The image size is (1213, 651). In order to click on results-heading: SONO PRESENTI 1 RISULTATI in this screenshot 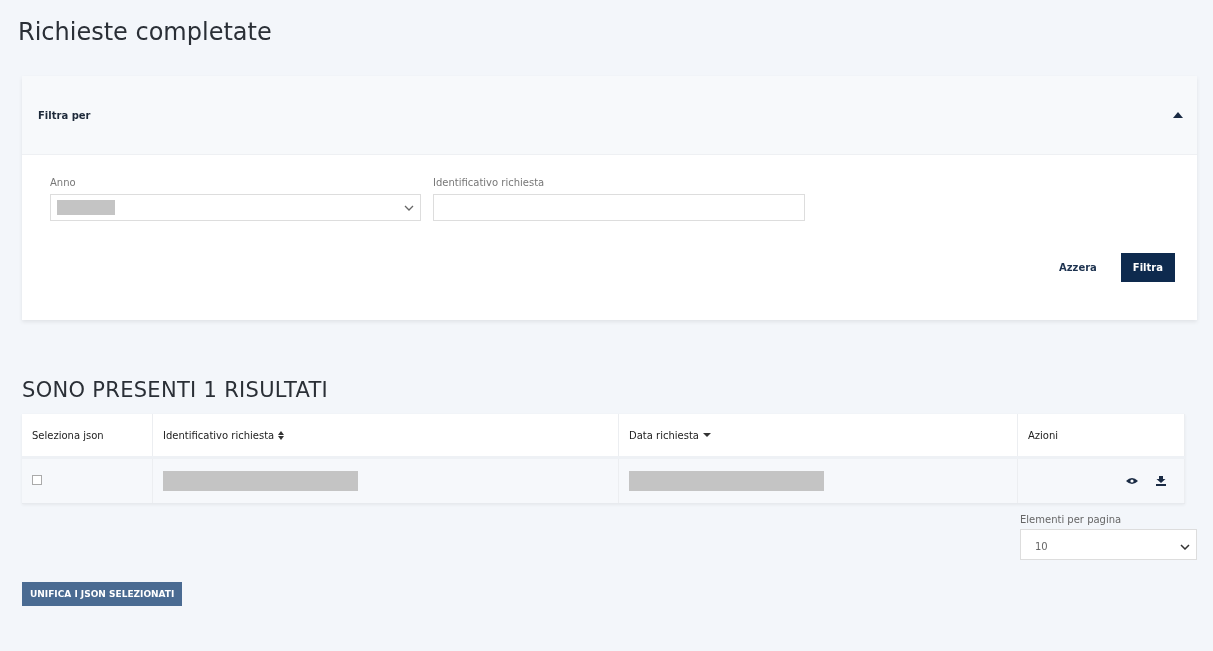, I will do `click(176, 390)`.